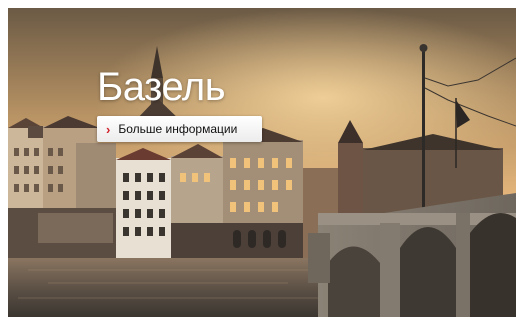 The width and height of the screenshot is (516, 317). I want to click on more-info-label: Больше информации, so click(178, 129).